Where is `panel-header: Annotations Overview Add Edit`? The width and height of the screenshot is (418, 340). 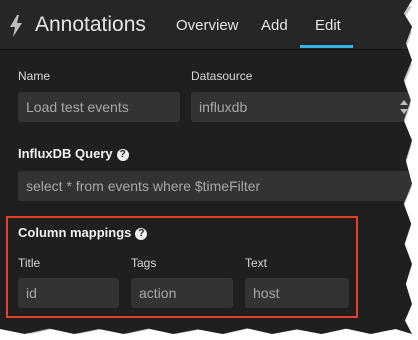 panel-header: Annotations Overview Add Edit is located at coordinates (206, 25).